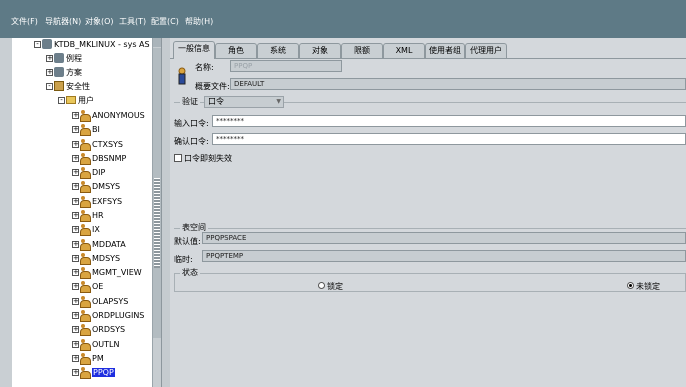 This screenshot has height=387, width=686. Describe the element at coordinates (430, 228) in the screenshot. I see `tablespace-divider` at that location.